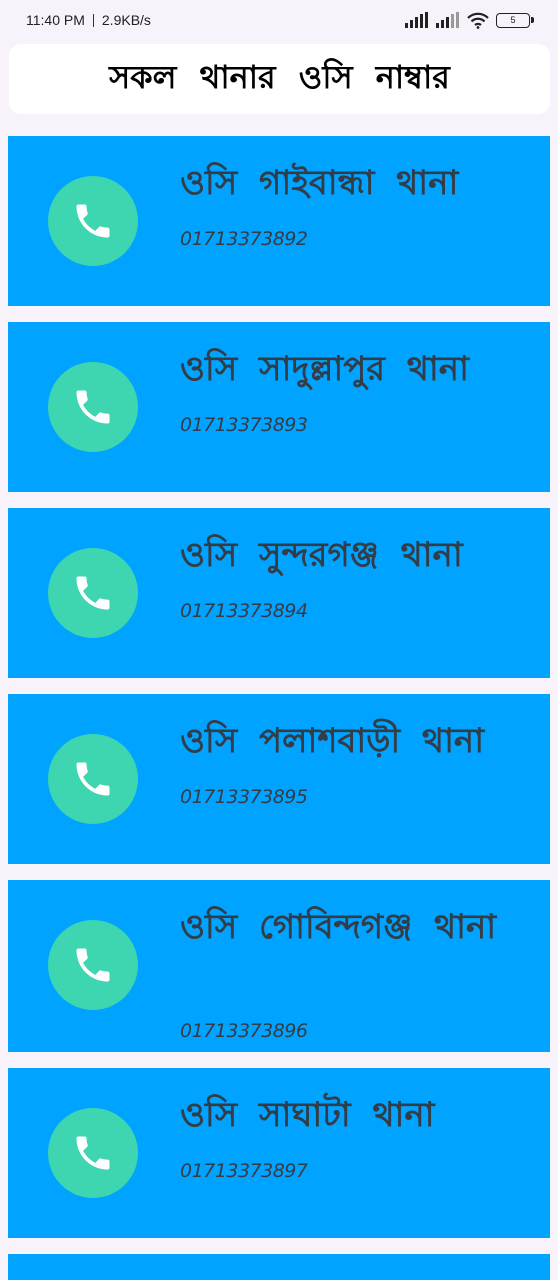 The width and height of the screenshot is (558, 1280). What do you see at coordinates (244, 1171) in the screenshot?
I see `contact-phone: 01713373897` at bounding box center [244, 1171].